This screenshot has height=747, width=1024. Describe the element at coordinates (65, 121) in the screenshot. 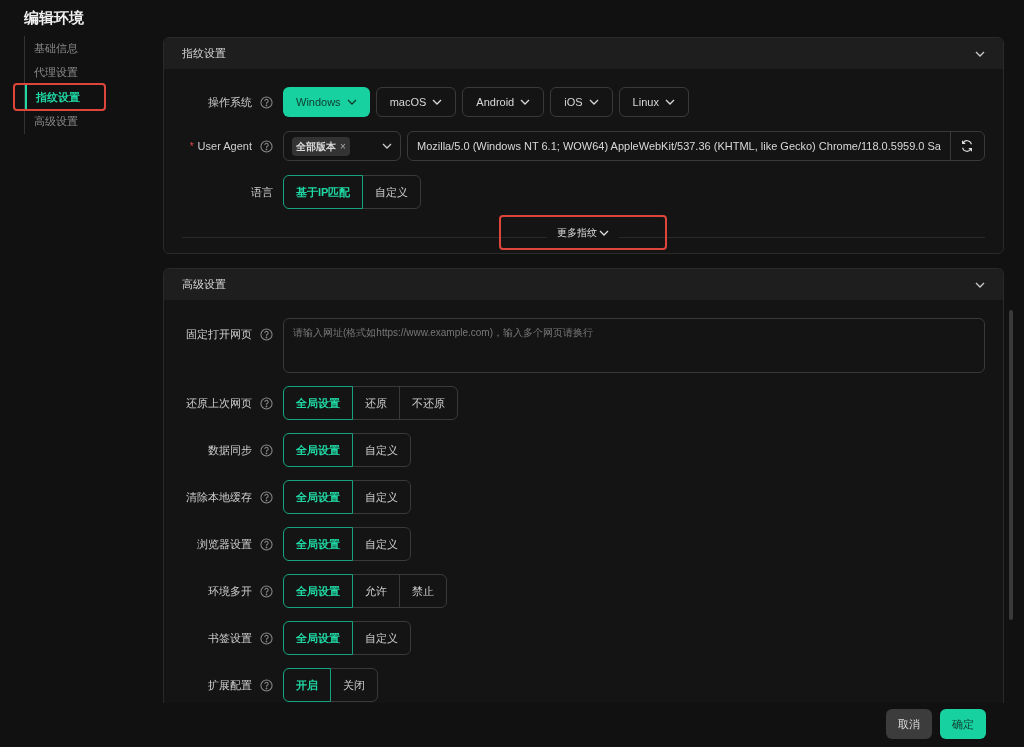

I see `sidebar-item: 高级设置` at that location.